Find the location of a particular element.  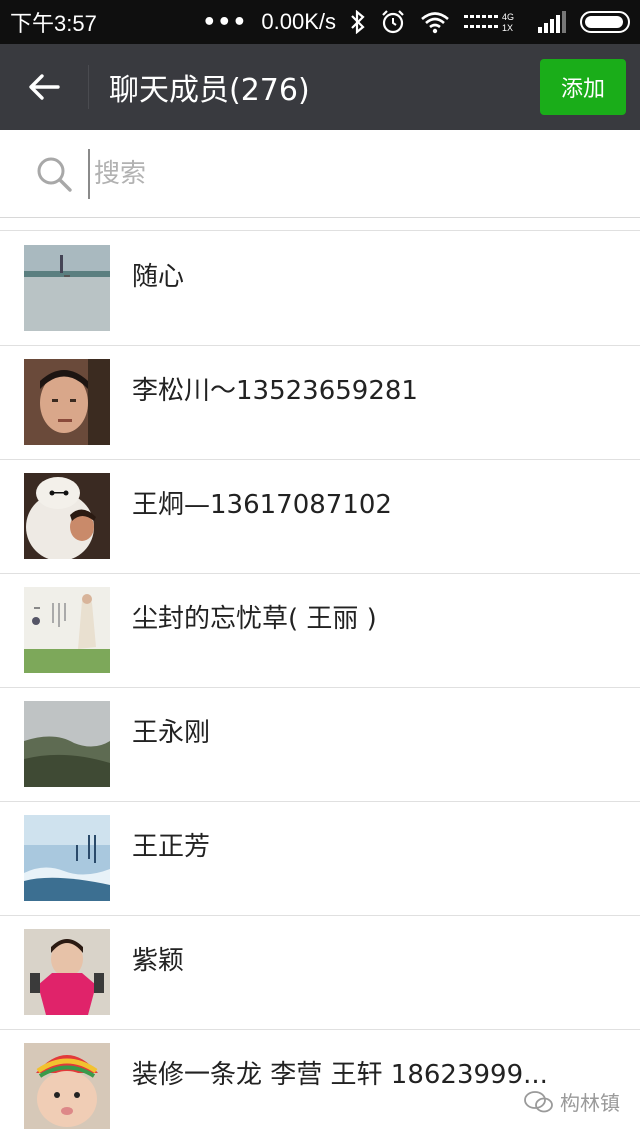

list-item: 紫颖 is located at coordinates (320, 973).